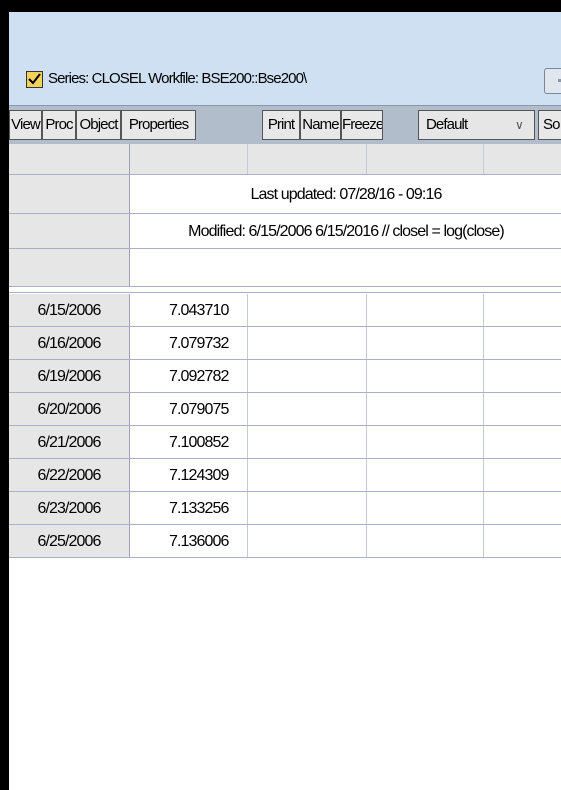 The height and width of the screenshot is (790, 561). Describe the element at coordinates (69, 442) in the screenshot. I see `row-date-header: 6/21/2006` at that location.